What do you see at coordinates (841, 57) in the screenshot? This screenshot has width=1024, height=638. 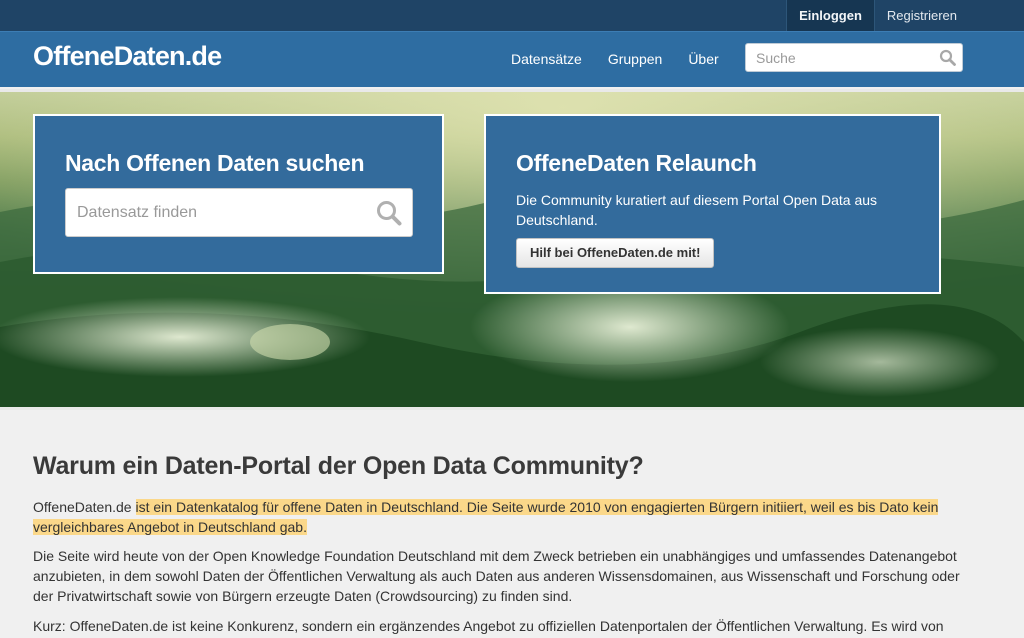 I see `header-search-input` at bounding box center [841, 57].